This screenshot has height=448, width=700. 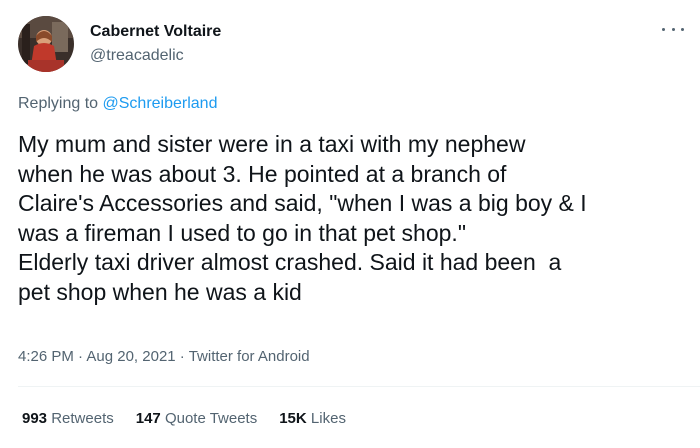 I want to click on quote-tweets-stat: 147 Quote Tweets, so click(x=196, y=419).